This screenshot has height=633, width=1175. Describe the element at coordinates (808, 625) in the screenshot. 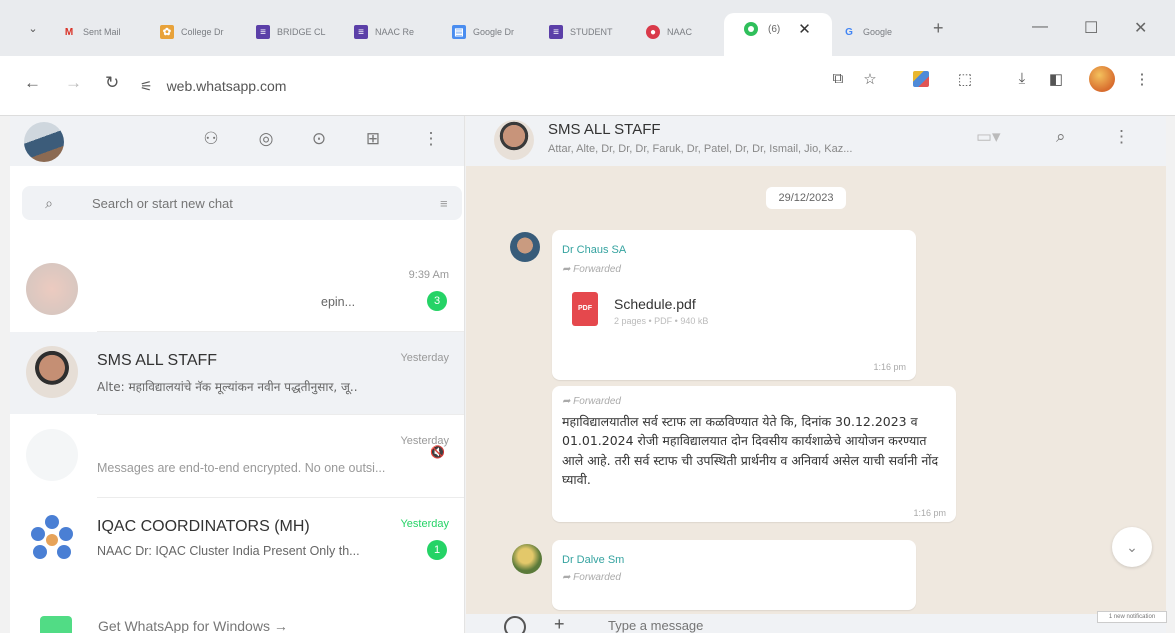

I see `message-input` at that location.